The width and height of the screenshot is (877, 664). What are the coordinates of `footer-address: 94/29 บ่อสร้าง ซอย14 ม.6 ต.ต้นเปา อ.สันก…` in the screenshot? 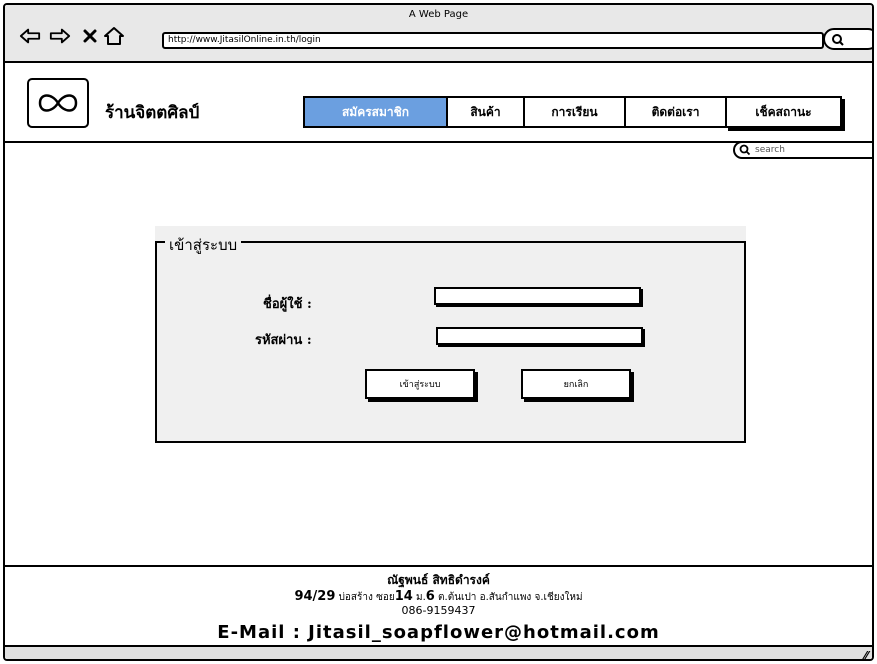 It's located at (438, 597).